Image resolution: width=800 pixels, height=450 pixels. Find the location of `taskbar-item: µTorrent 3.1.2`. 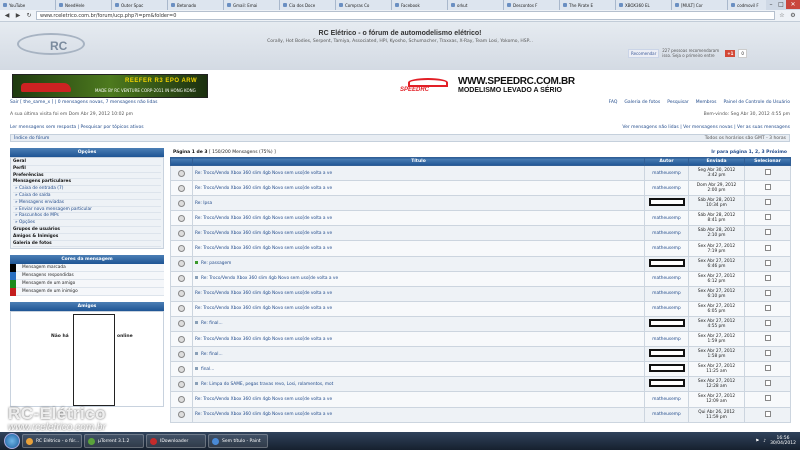

taskbar-item: µTorrent 3.1.2 is located at coordinates (114, 441).